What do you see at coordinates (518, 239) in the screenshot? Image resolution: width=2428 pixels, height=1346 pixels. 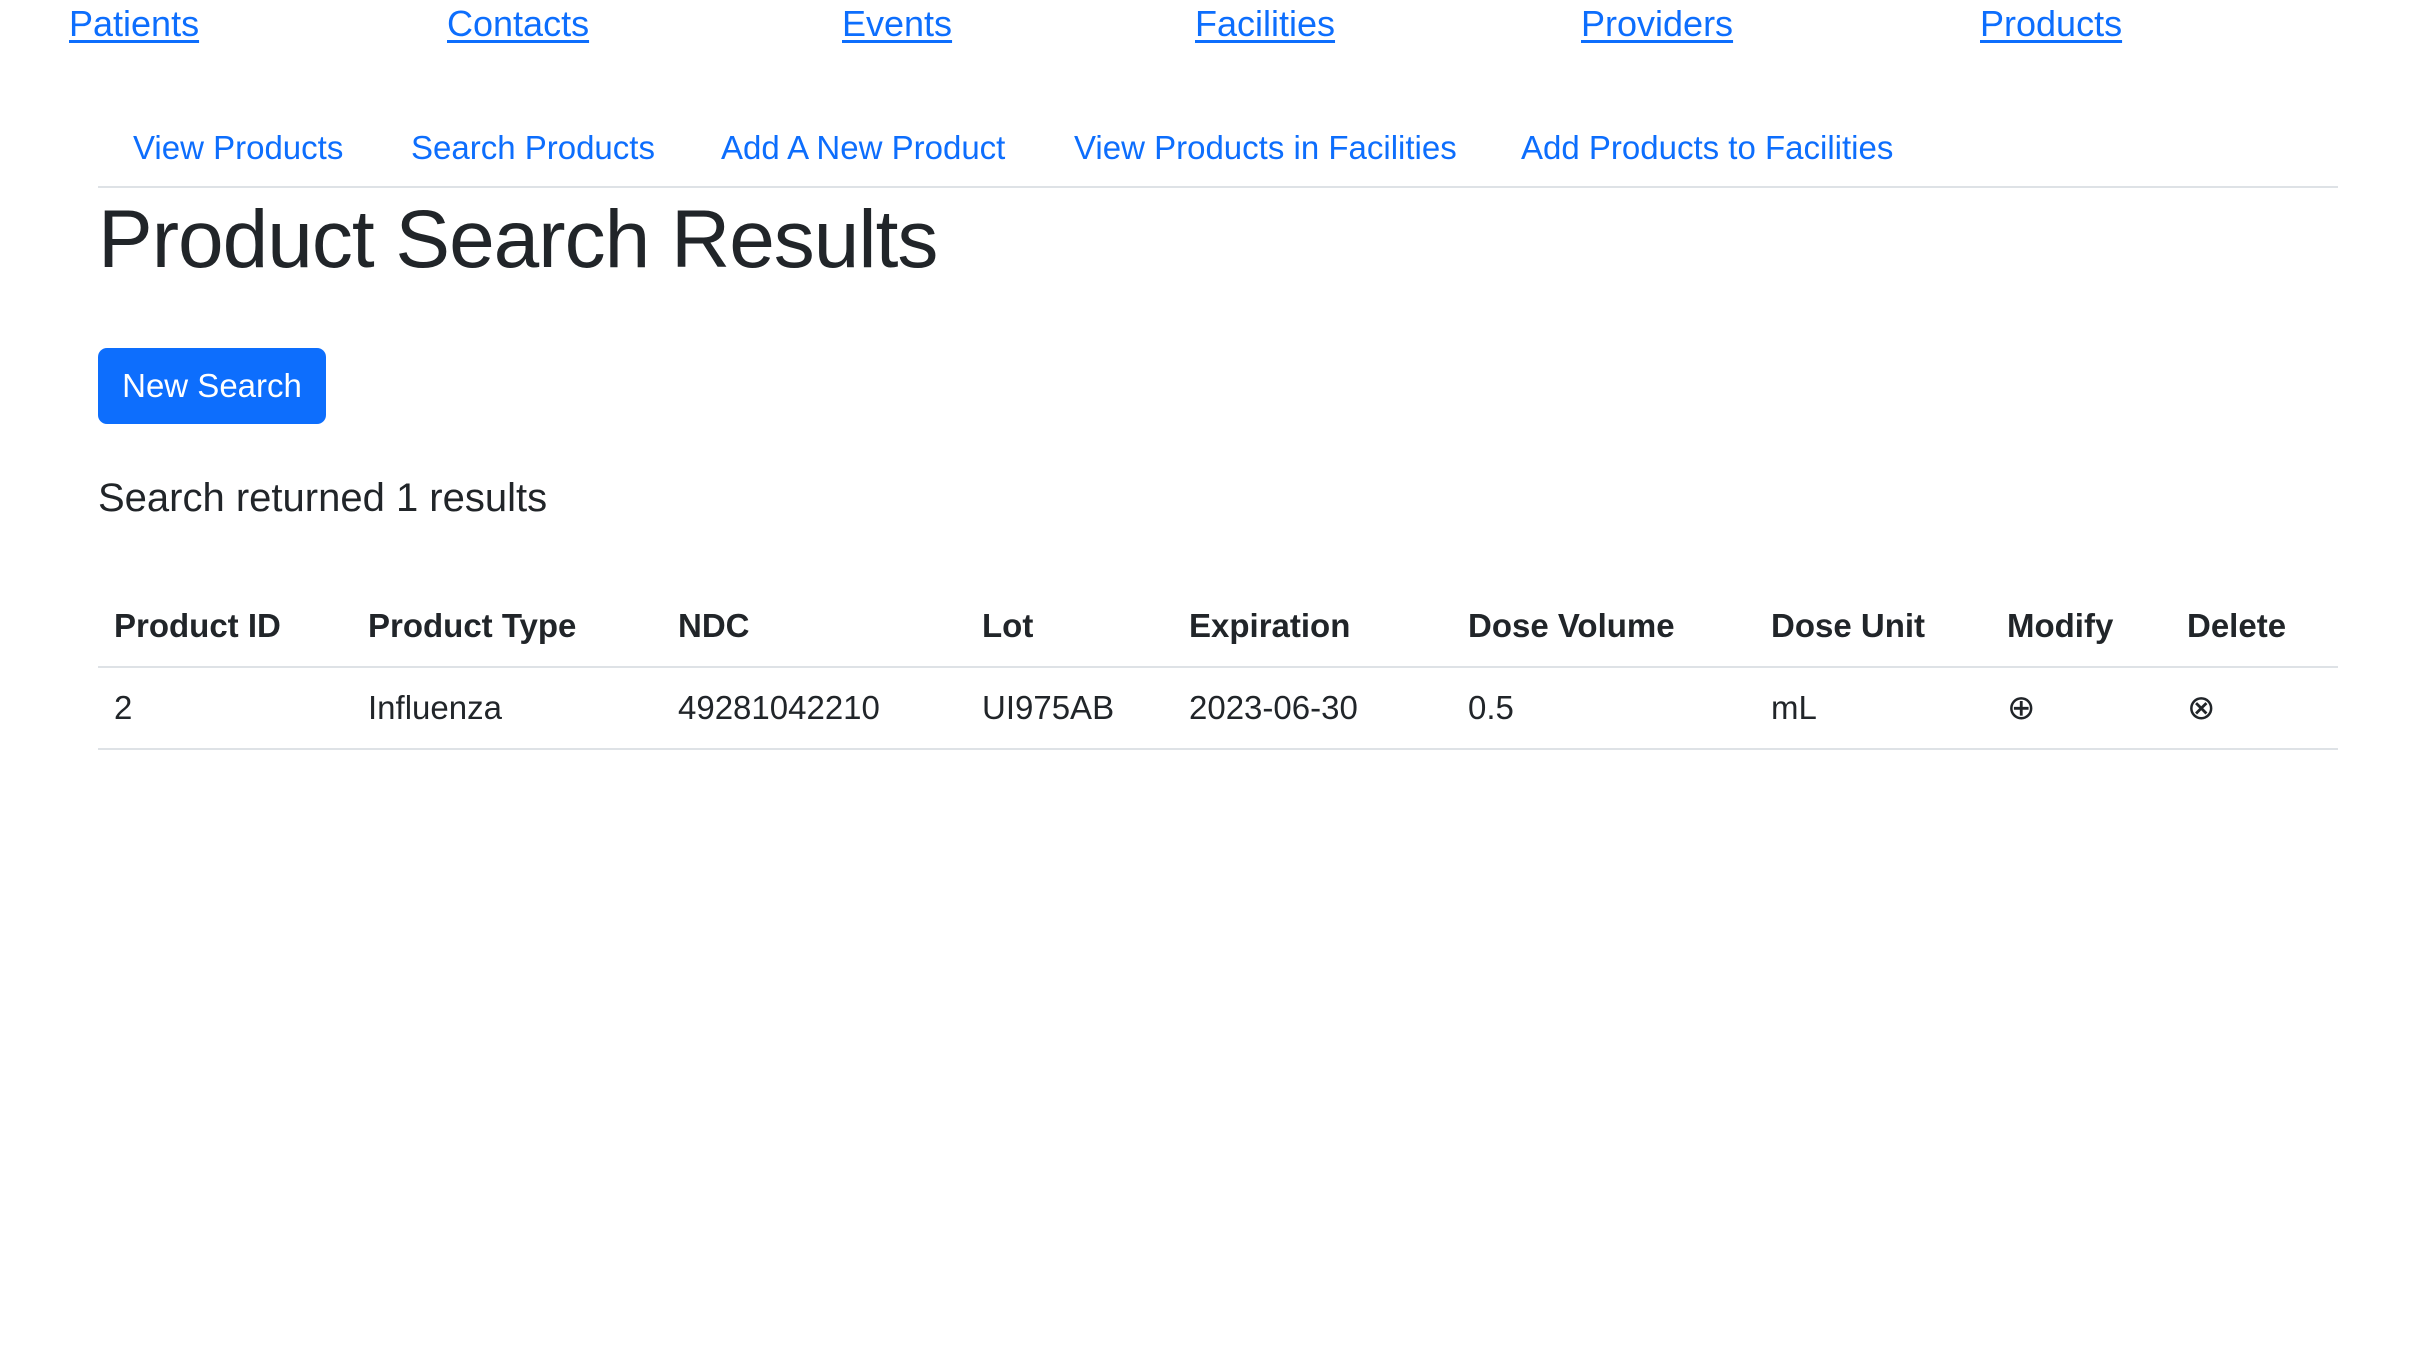 I see `page-title: Product Search Results` at bounding box center [518, 239].